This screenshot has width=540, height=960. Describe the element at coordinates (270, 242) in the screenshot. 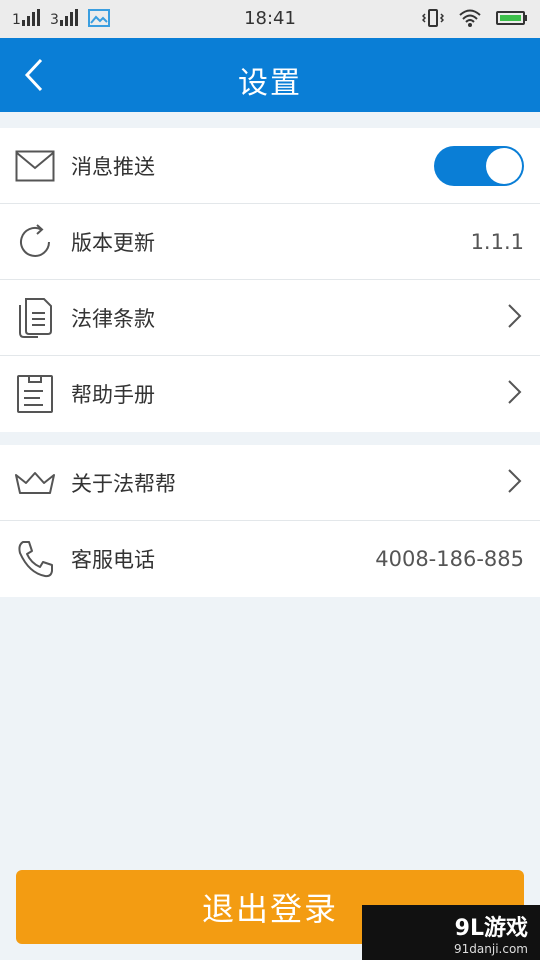

I see `setting-row-version: 版本更新 1.1.1` at that location.